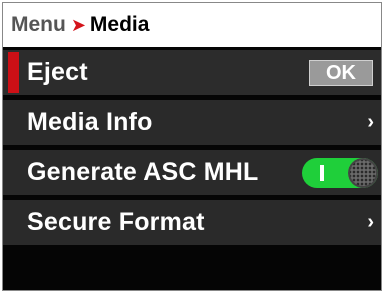 Image resolution: width=386 pixels, height=295 pixels. Describe the element at coordinates (143, 172) in the screenshot. I see `menu-item-label: Generate ASC MHL` at that location.